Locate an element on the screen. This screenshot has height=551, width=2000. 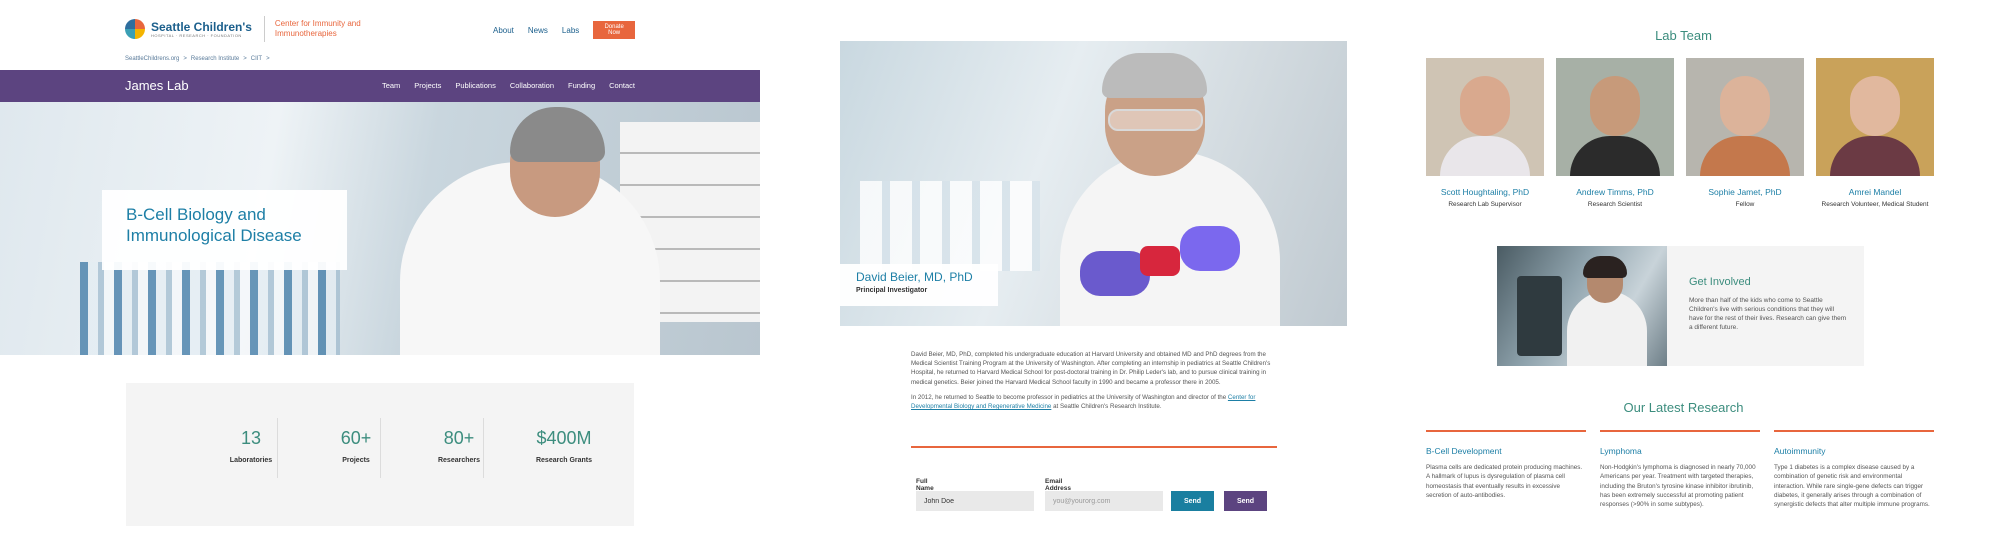
get-involved-title: Get Involved is located at coordinates (1720, 282).